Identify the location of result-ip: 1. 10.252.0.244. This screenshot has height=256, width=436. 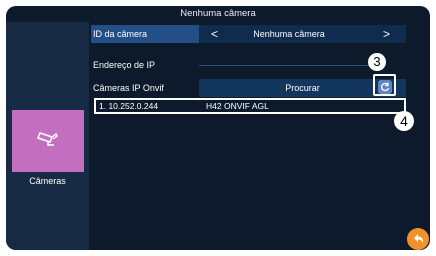
(129, 106).